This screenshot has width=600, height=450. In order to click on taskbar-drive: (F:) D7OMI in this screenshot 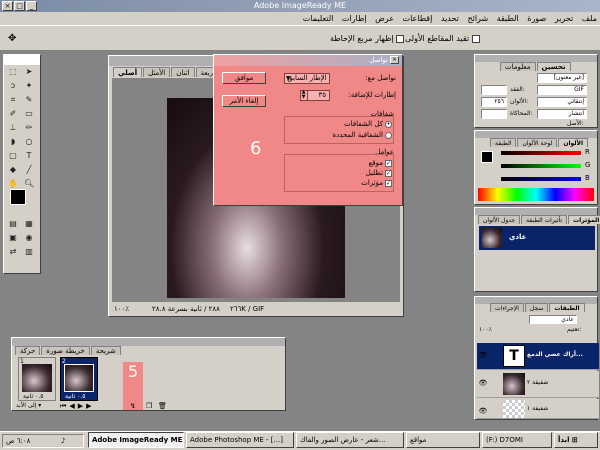, I will do `click(517, 440)`.